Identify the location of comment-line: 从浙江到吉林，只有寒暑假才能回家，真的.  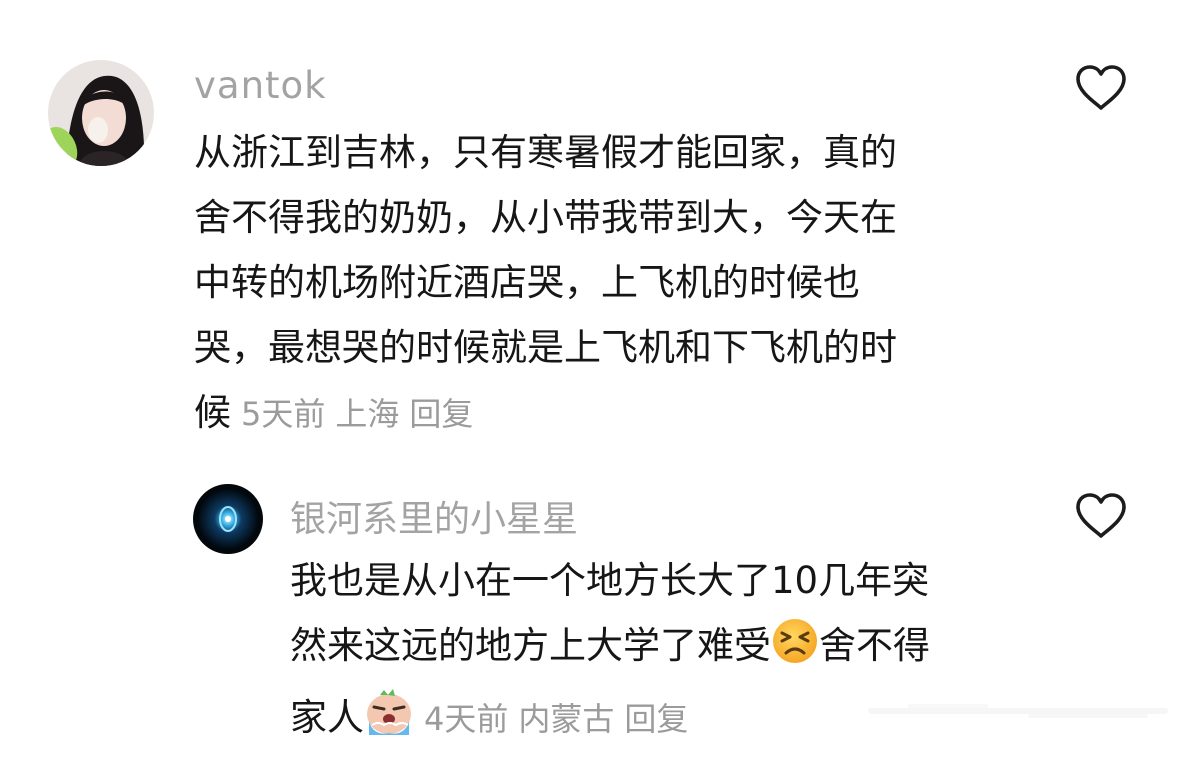
(545, 152).